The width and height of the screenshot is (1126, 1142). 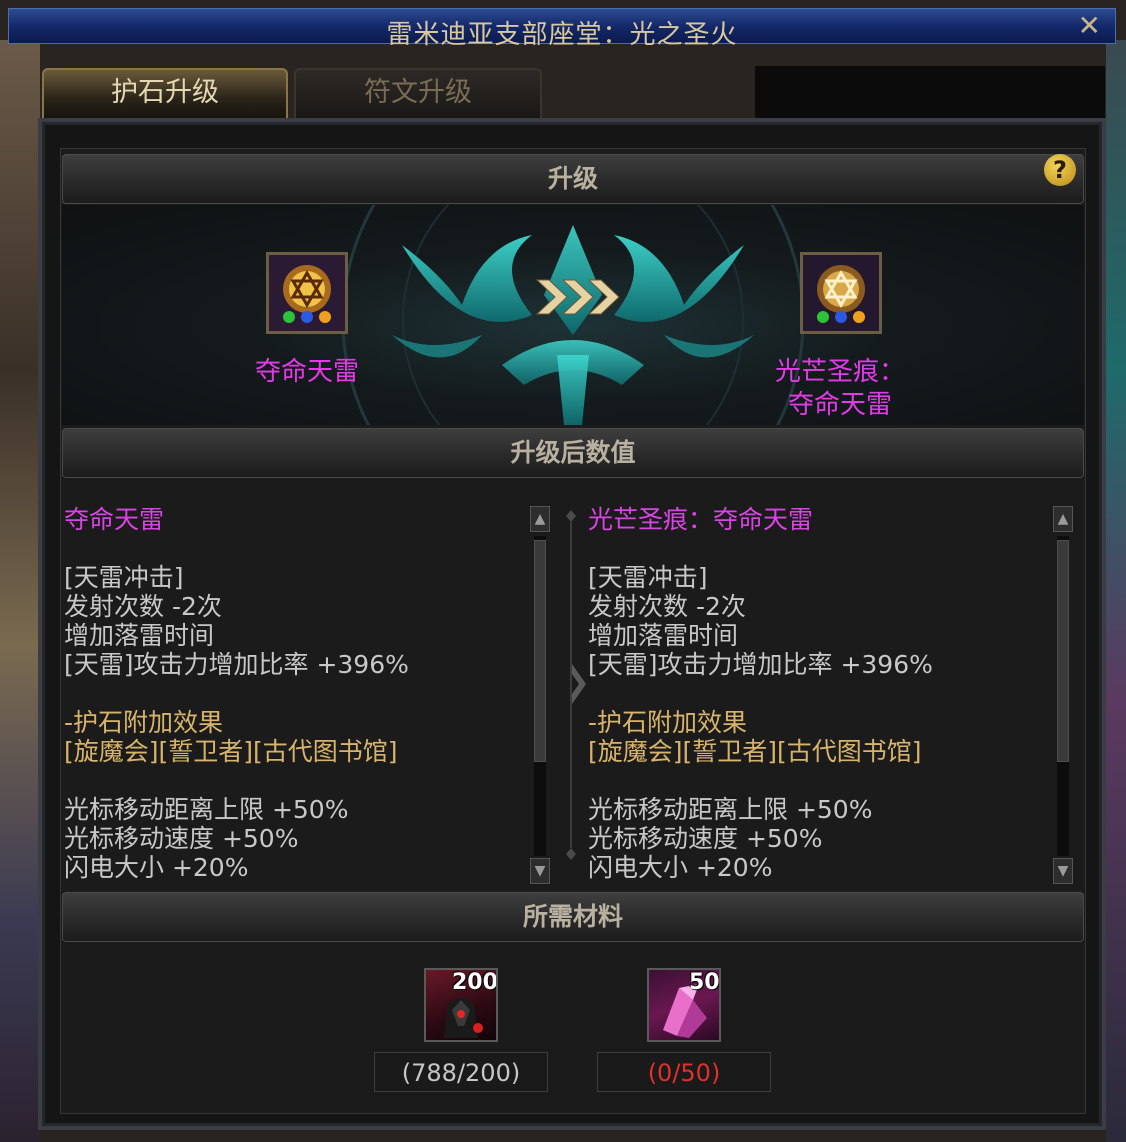 I want to click on source-talisman-name: 夺命天雷, so click(x=306, y=372).